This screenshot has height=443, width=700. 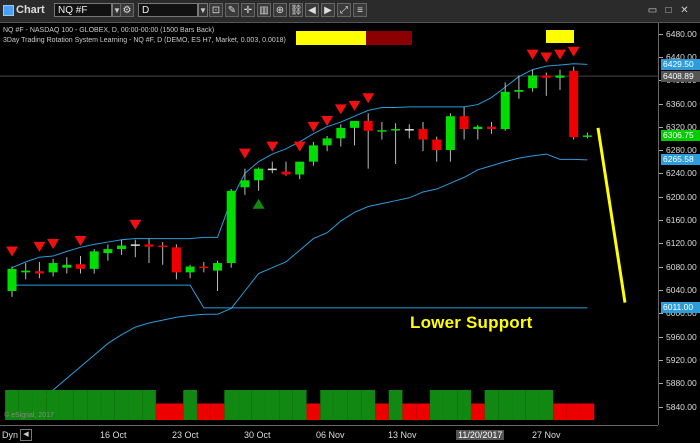 What do you see at coordinates (678, 103) in the screenshot?
I see `price-tick-label: 6360.00` at bounding box center [678, 103].